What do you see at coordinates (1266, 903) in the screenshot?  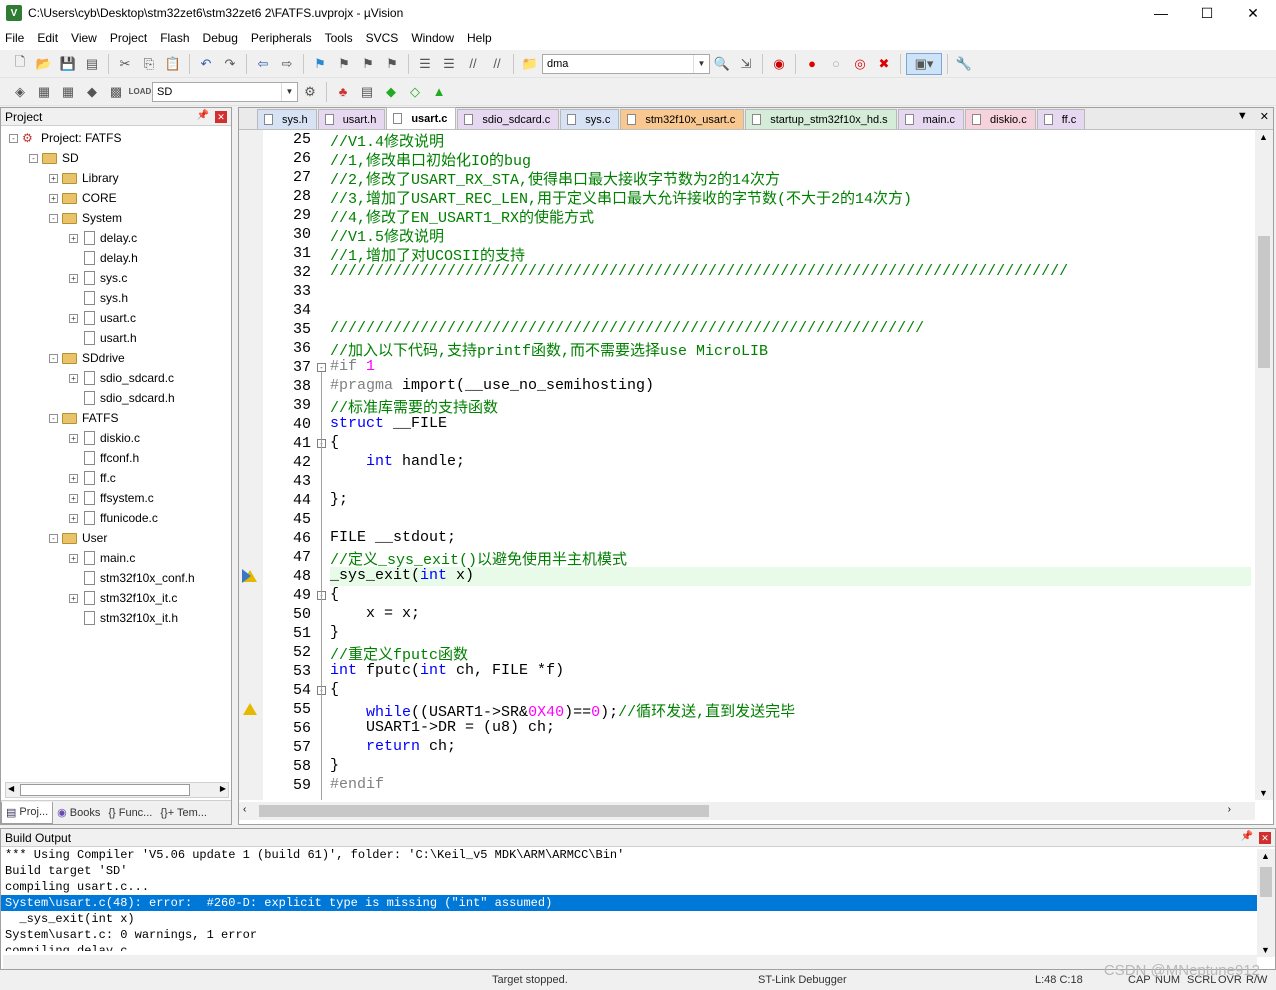 I see `build-vertical-scrollbar: ▲ ▼` at bounding box center [1266, 903].